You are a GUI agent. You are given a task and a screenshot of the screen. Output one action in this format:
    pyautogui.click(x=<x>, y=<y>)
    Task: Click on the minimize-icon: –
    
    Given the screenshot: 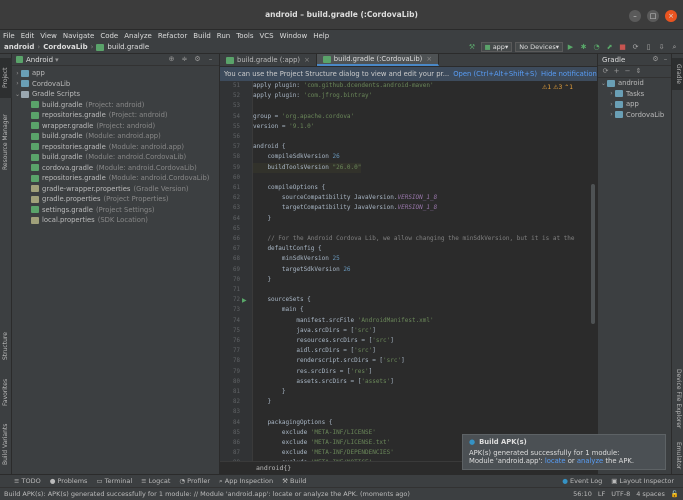 What is the action you would take?
    pyautogui.click(x=635, y=16)
    